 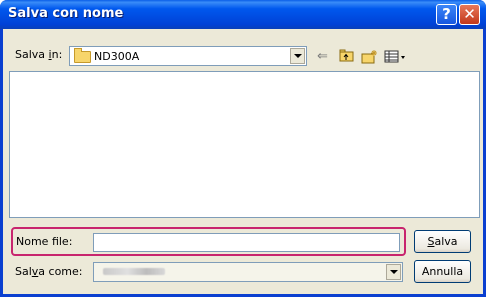 I want to click on title-bar: Salva con nome ? ✕, so click(x=243, y=14).